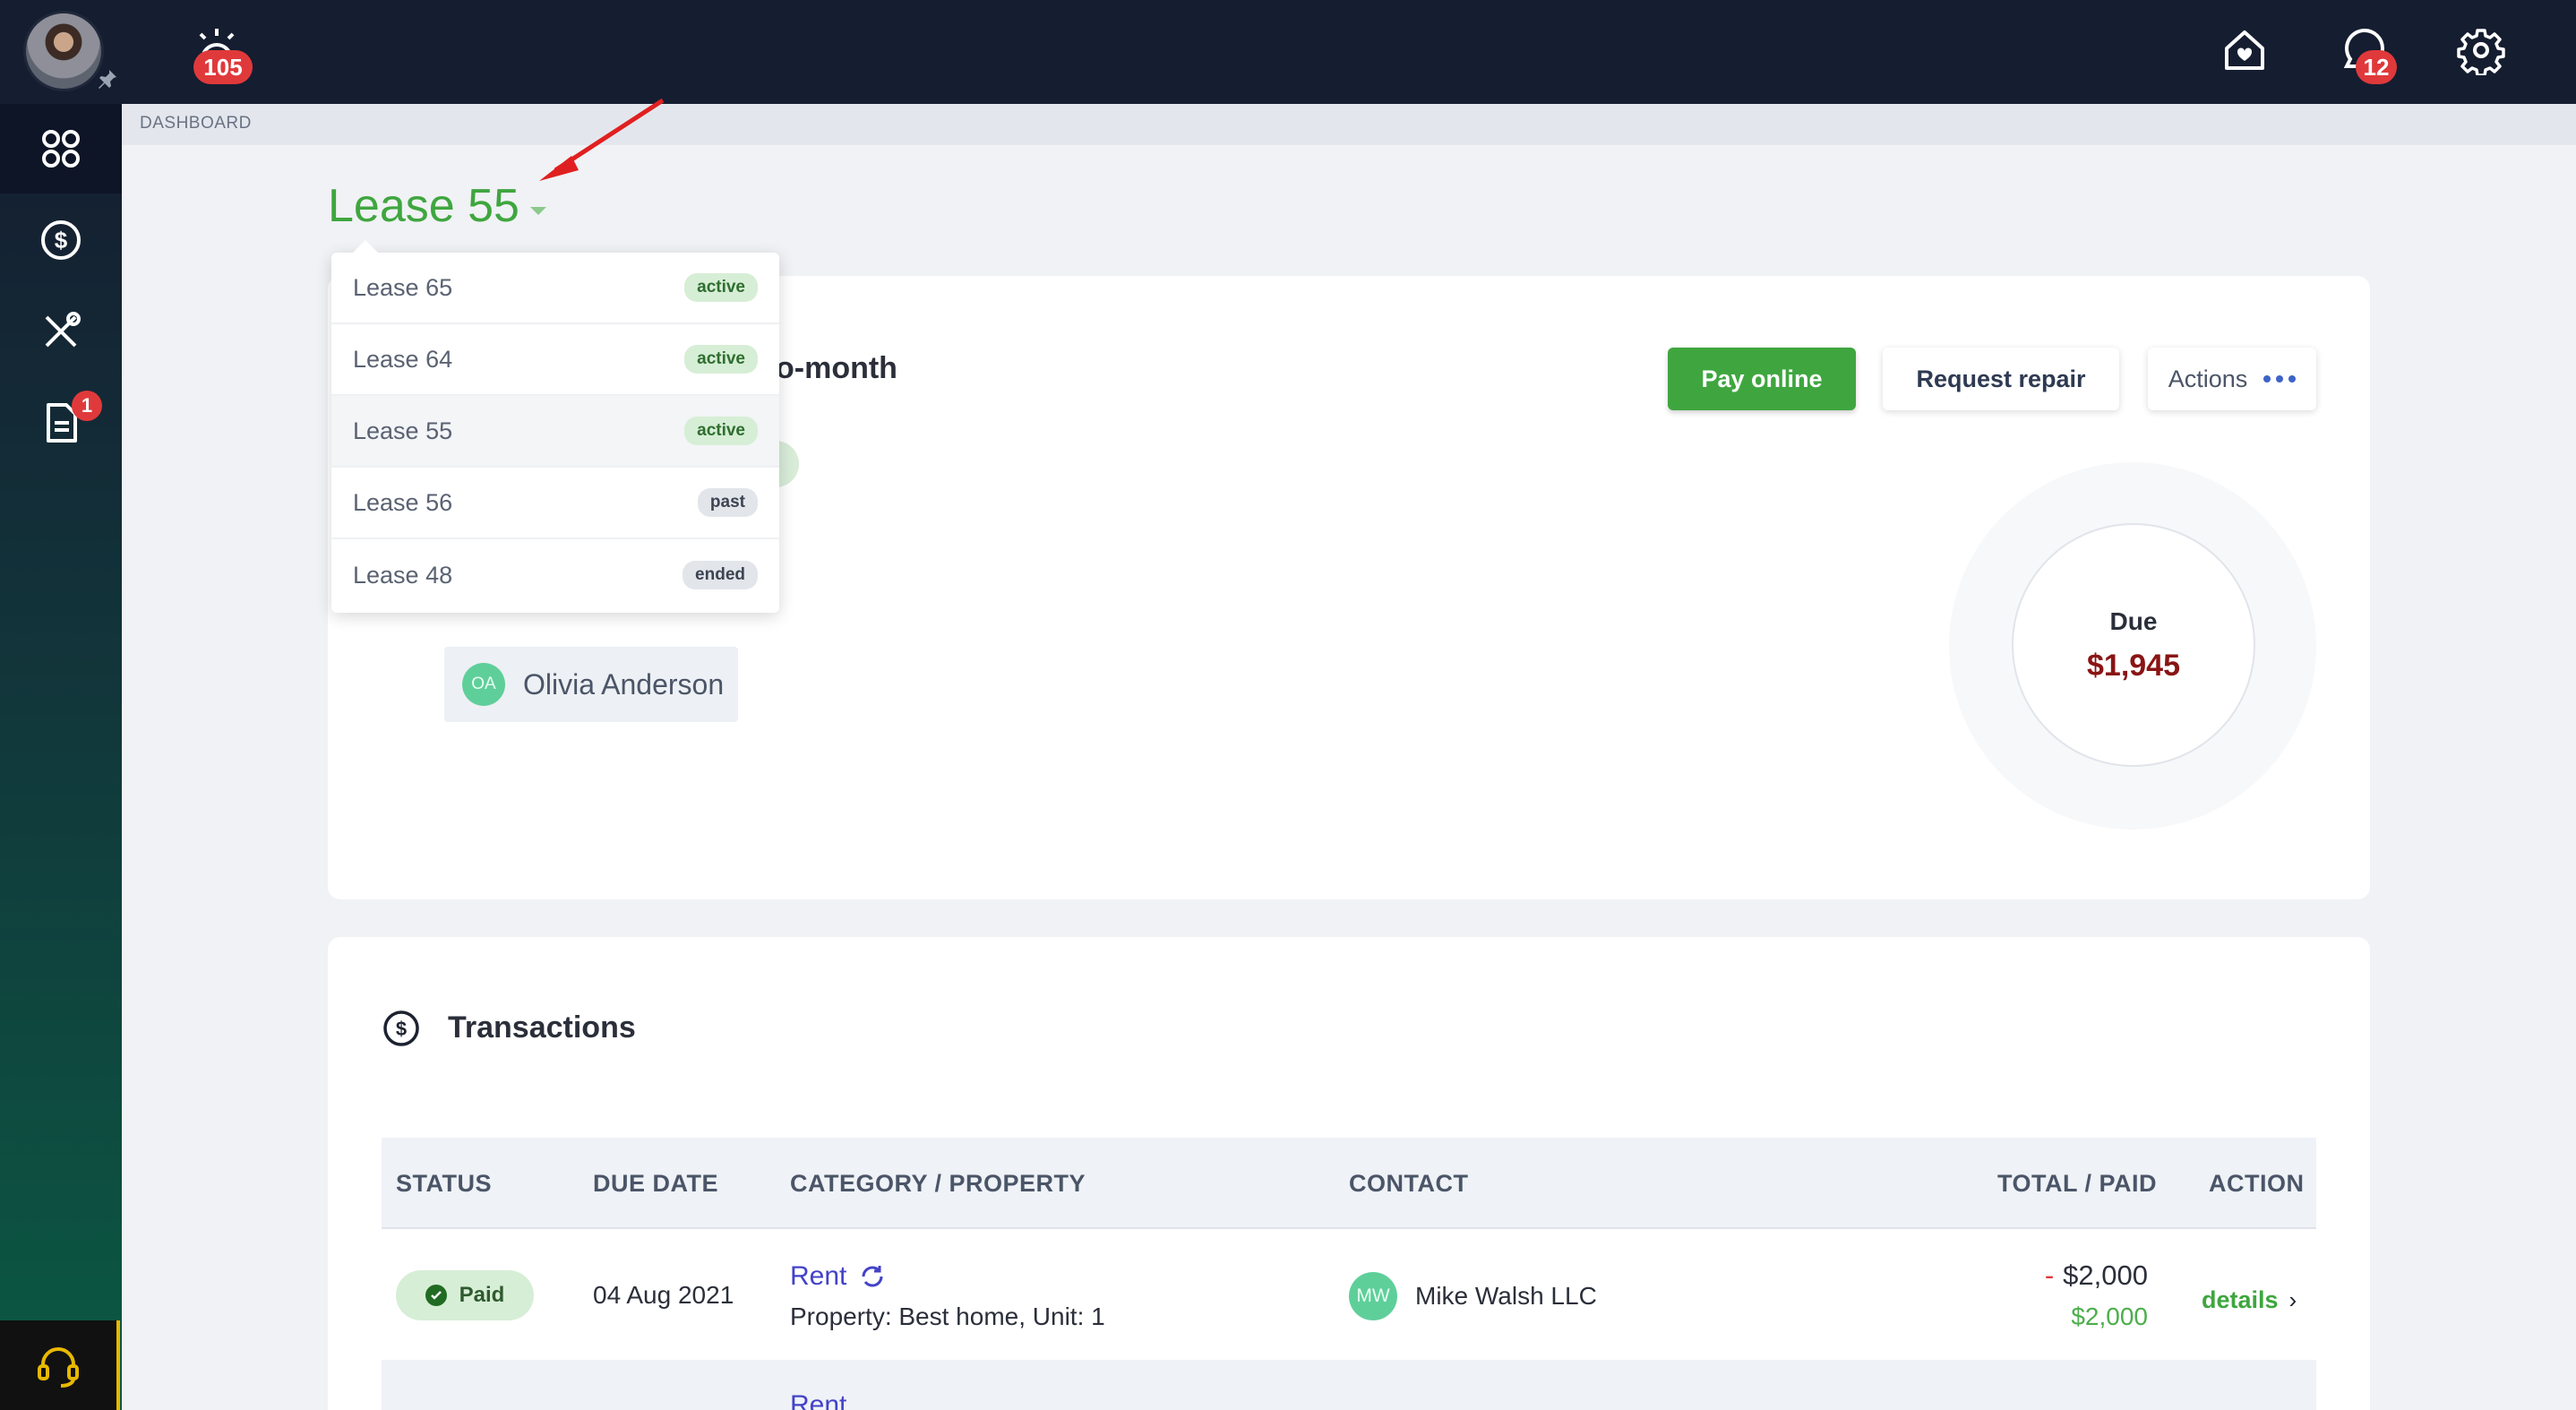  I want to click on transactions-title: Transactions, so click(542, 1027).